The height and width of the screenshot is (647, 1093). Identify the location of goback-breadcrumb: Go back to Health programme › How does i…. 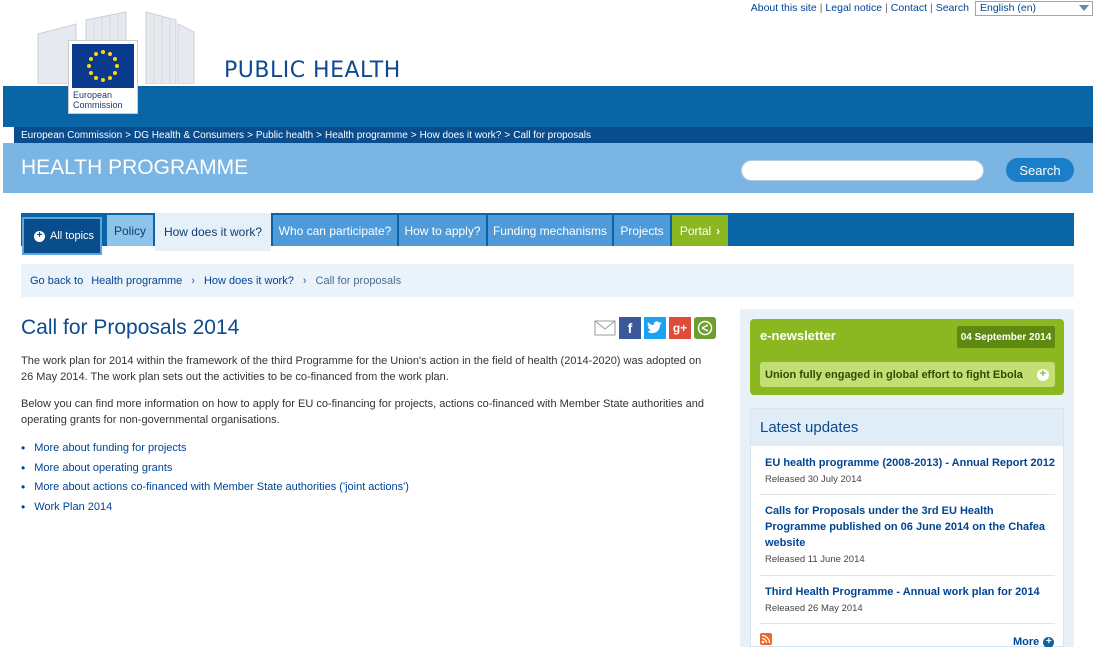
(547, 280).